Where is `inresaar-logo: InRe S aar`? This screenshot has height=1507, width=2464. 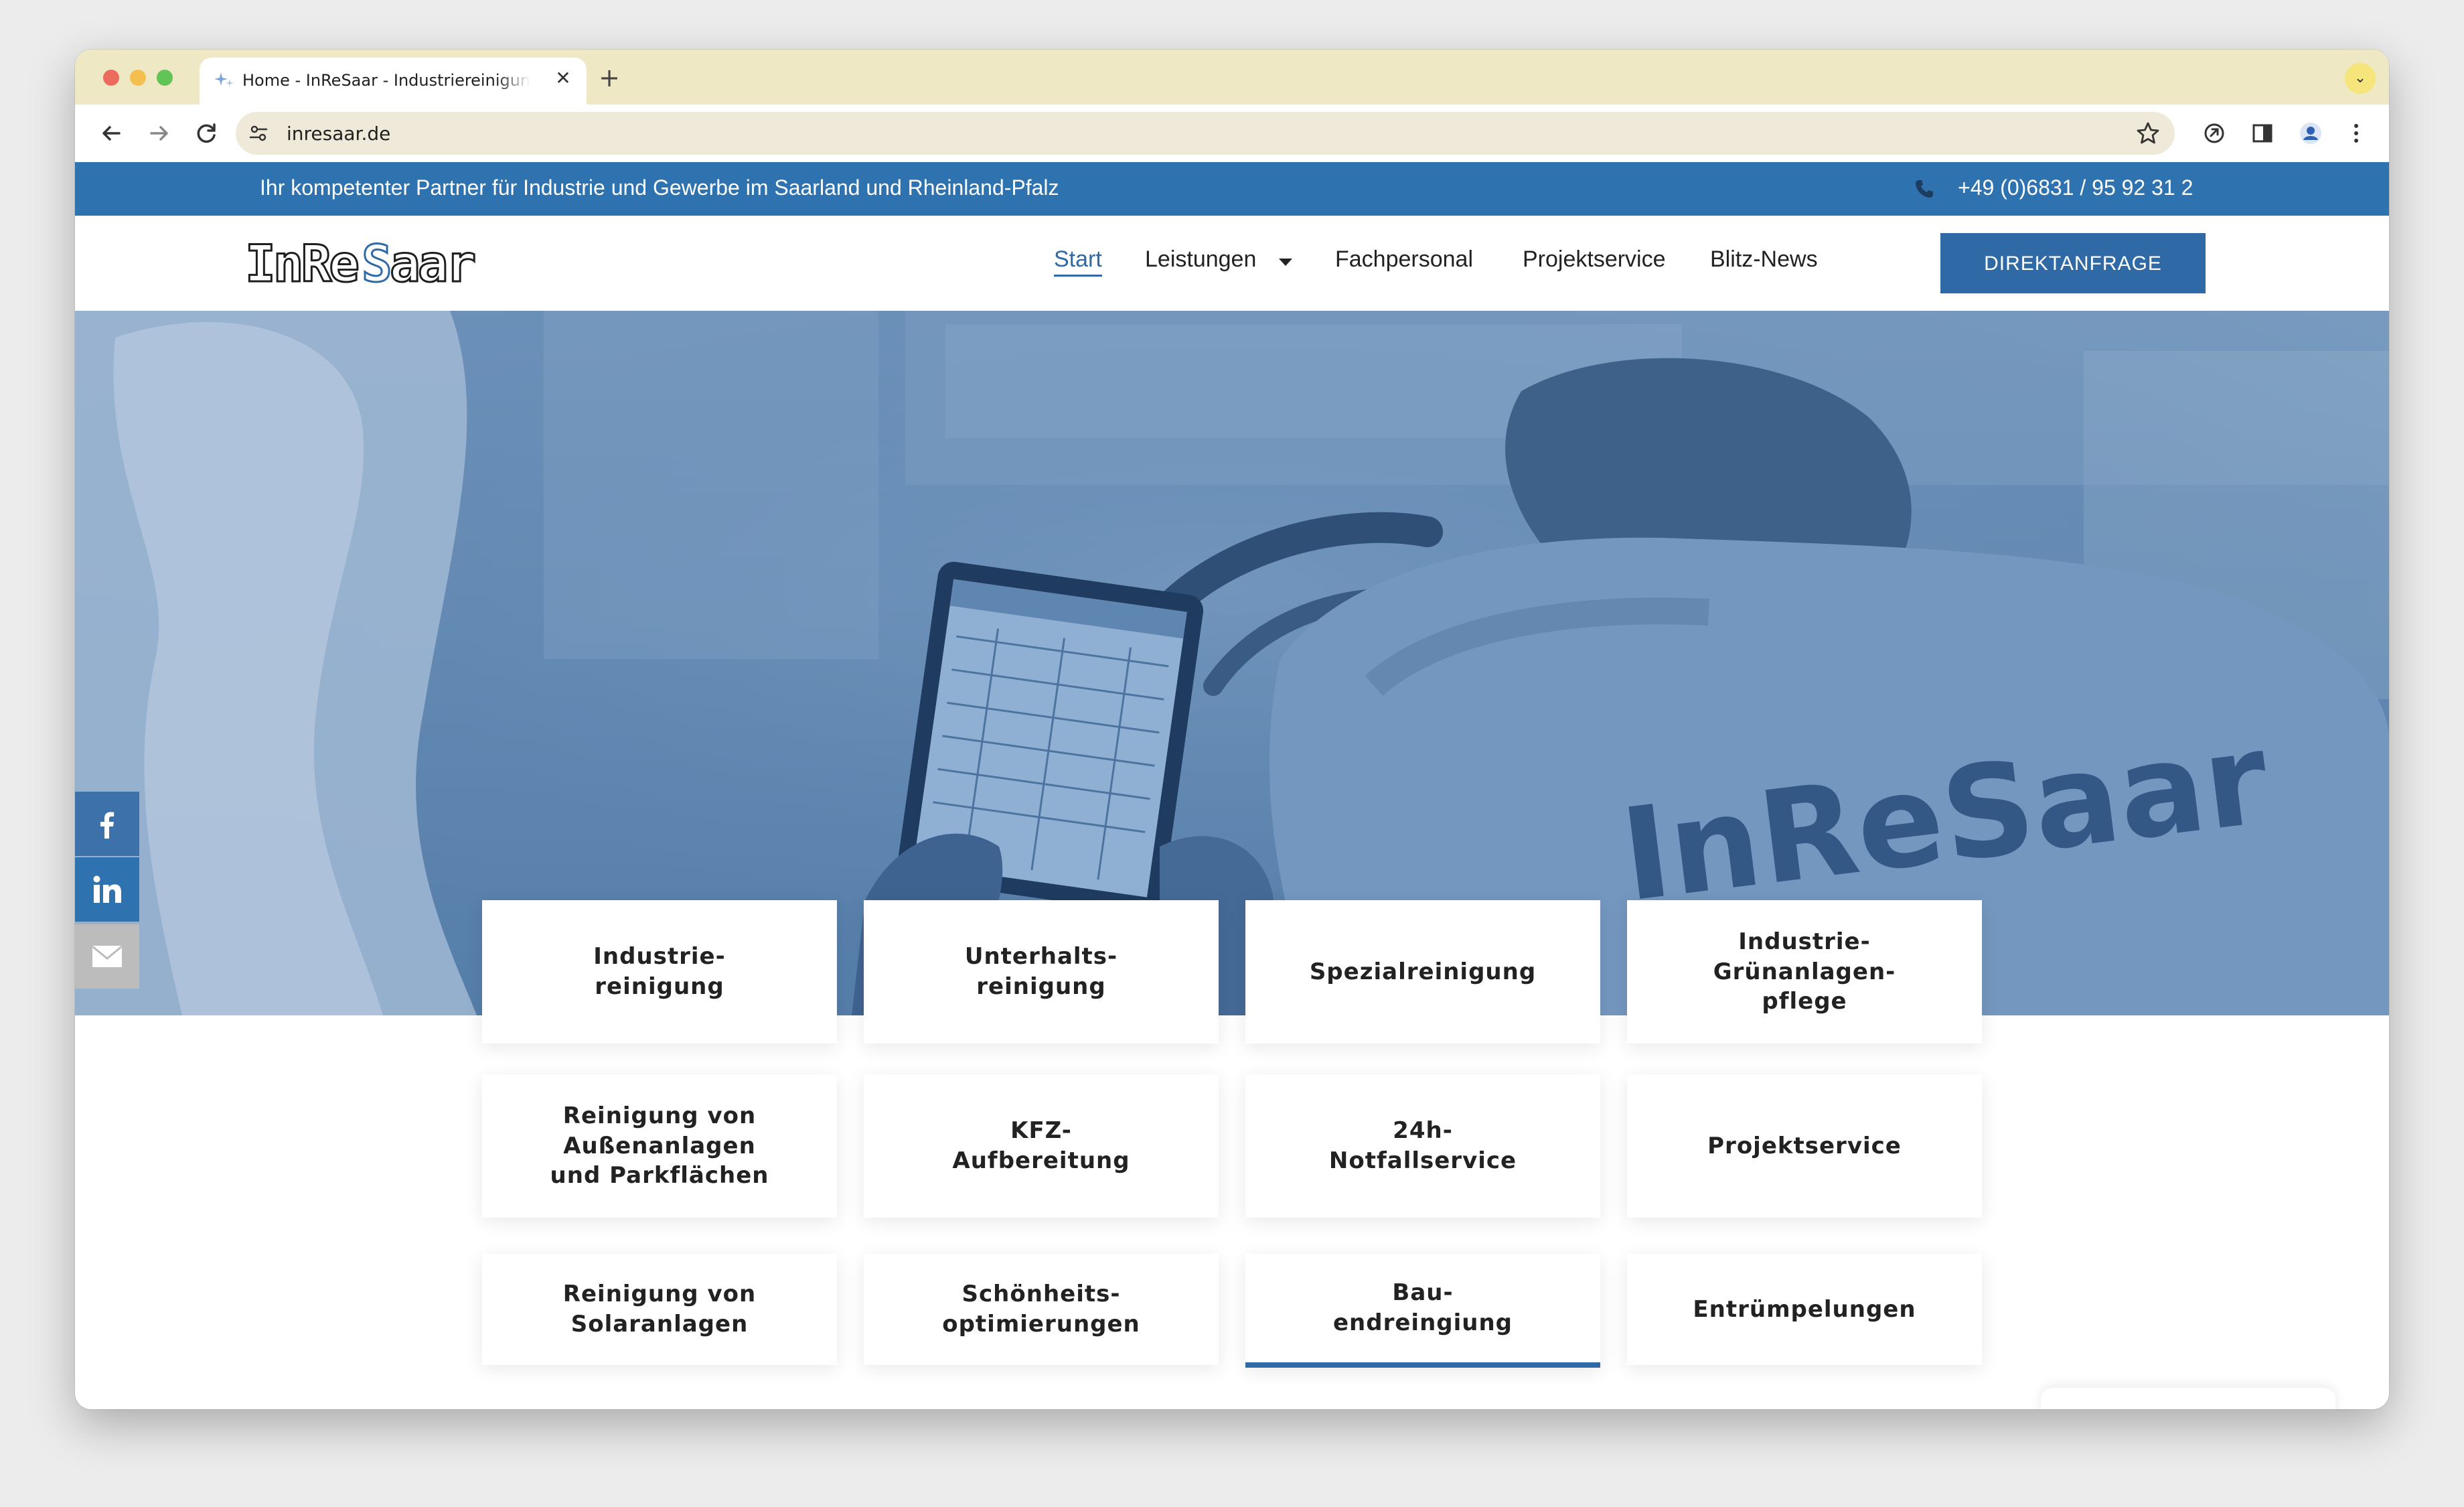
inresaar-logo: InRe S aar is located at coordinates (362, 262).